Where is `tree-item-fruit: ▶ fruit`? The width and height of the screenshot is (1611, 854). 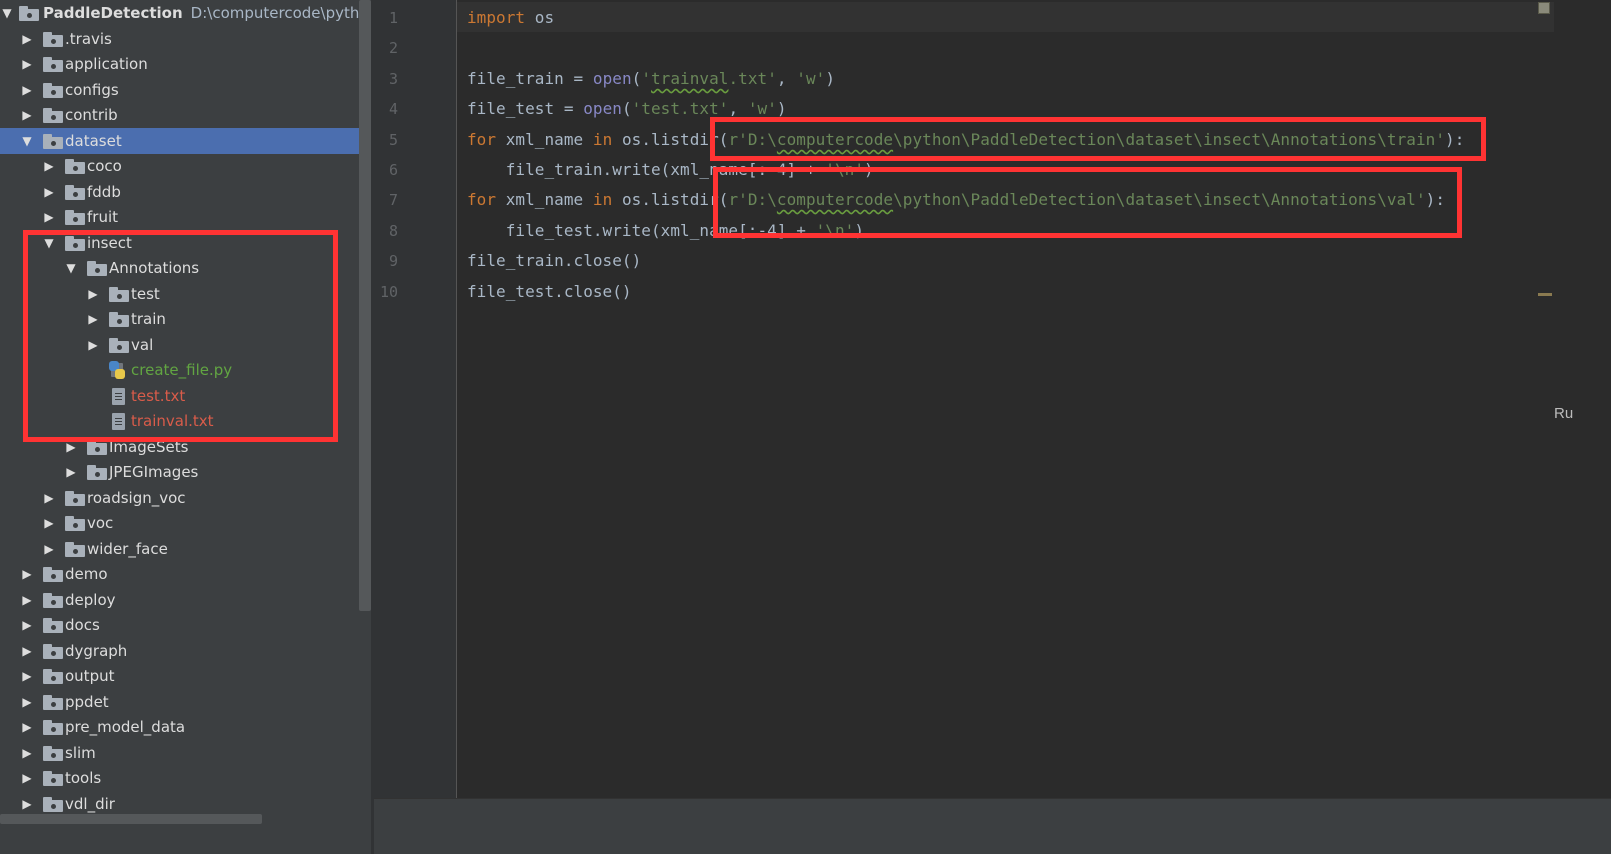 tree-item-fruit: ▶ fruit is located at coordinates (186, 217).